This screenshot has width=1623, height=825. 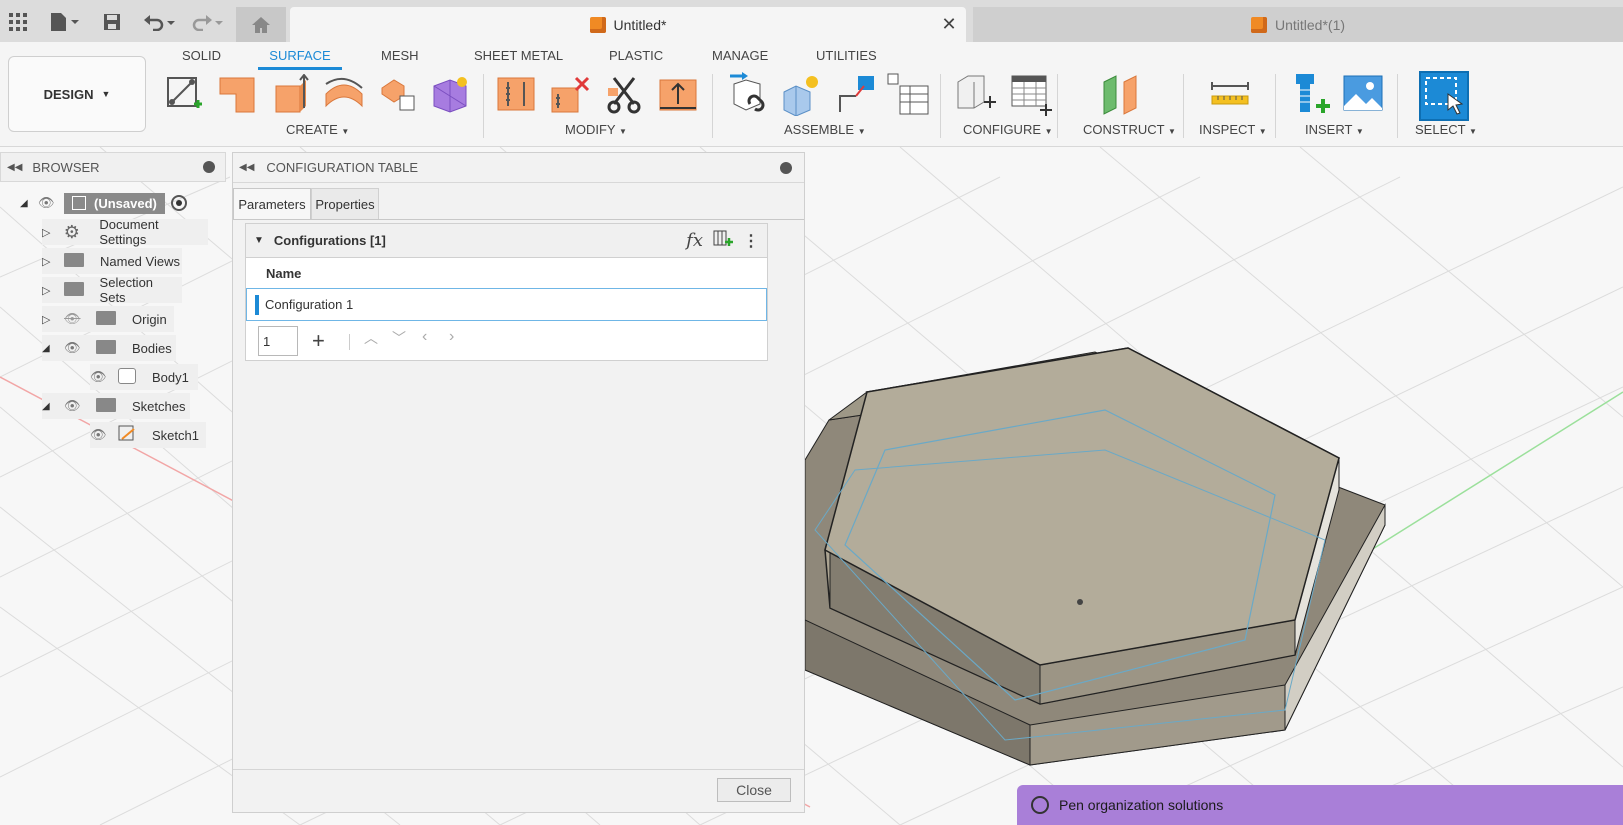 What do you see at coordinates (628, 24) in the screenshot?
I see `tab-untitled: Untitled*` at bounding box center [628, 24].